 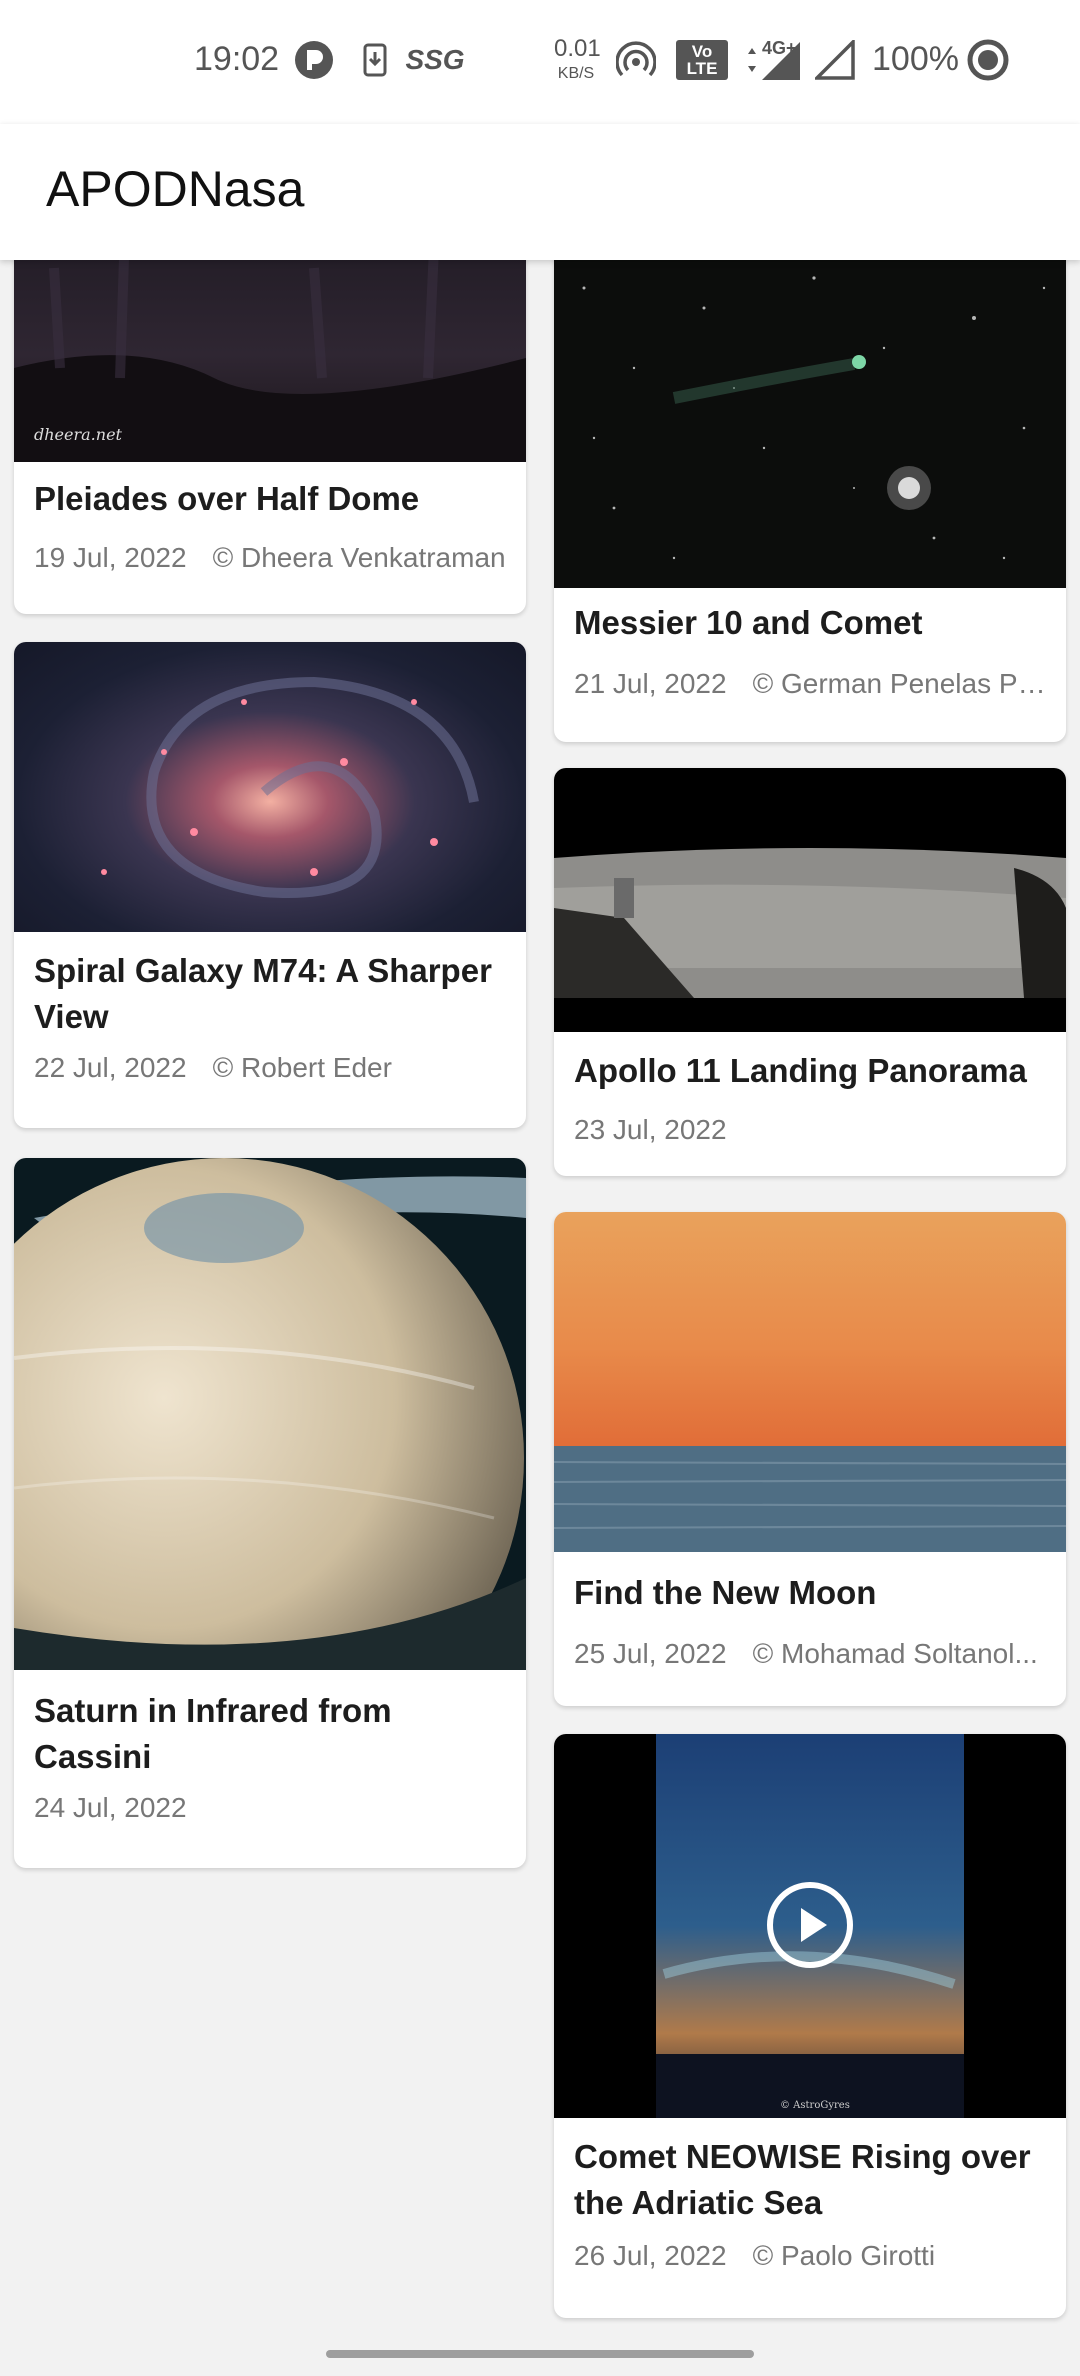 I want to click on image-watermark: © AstroGyres, so click(x=815, y=2105).